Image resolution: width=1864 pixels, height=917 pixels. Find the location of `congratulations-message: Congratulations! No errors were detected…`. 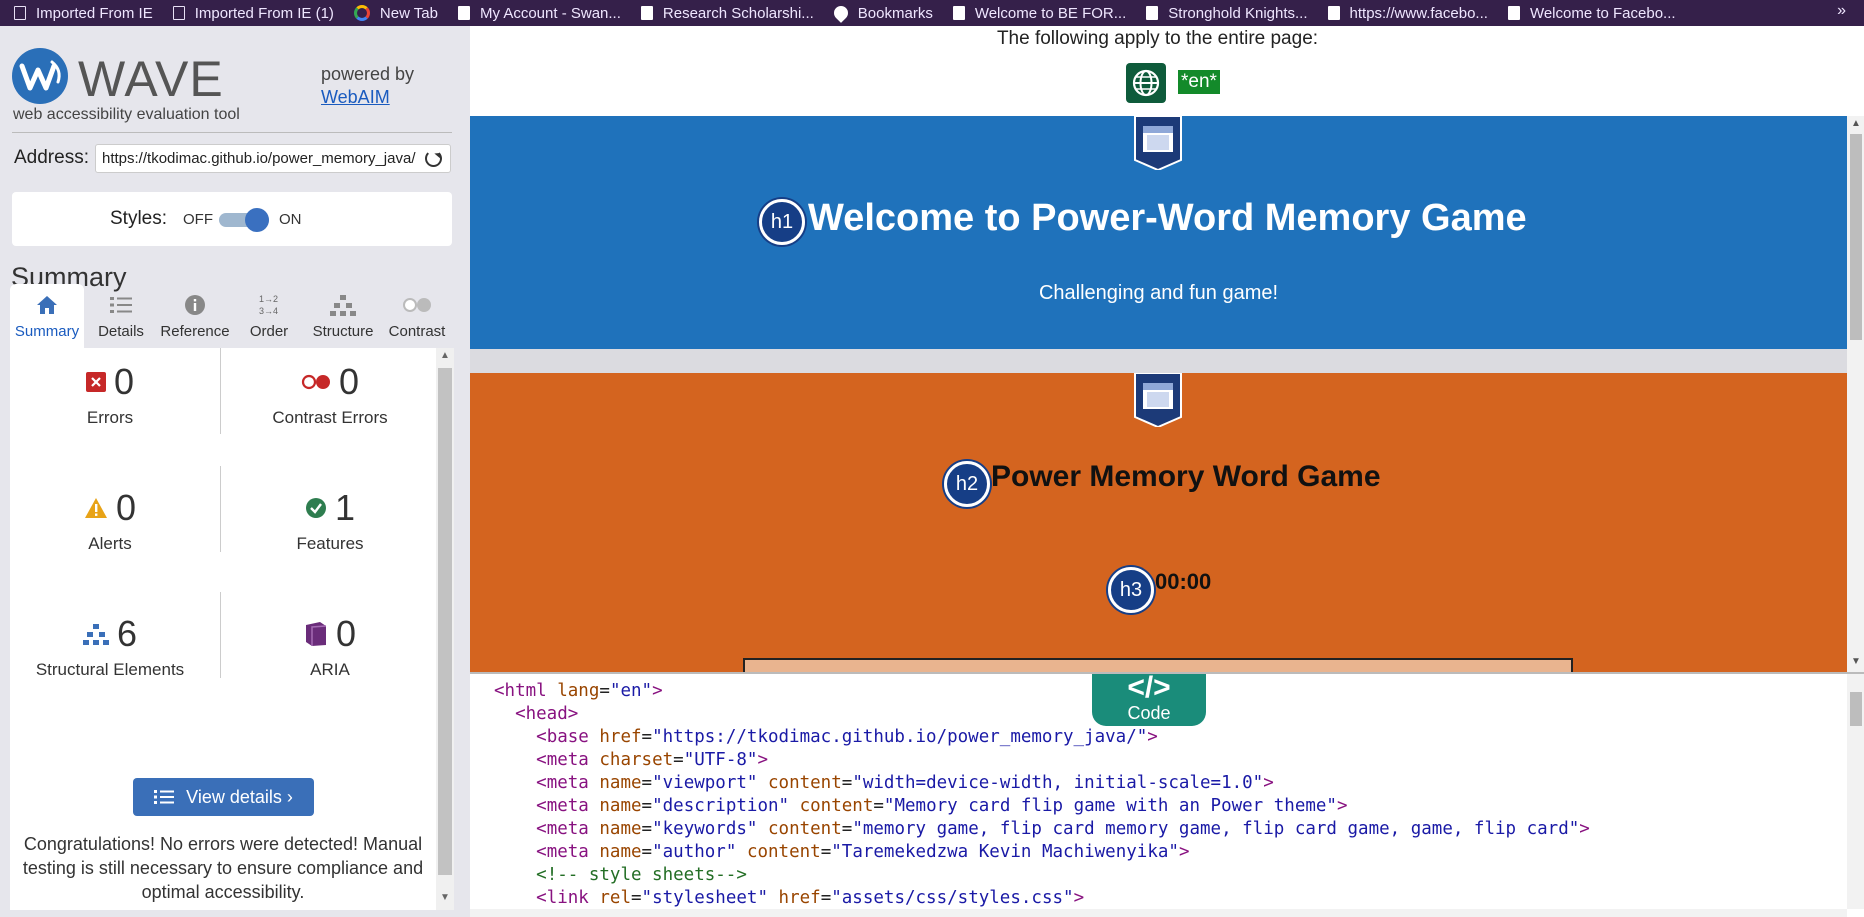

congratulations-message: Congratulations! No errors were detected… is located at coordinates (223, 868).